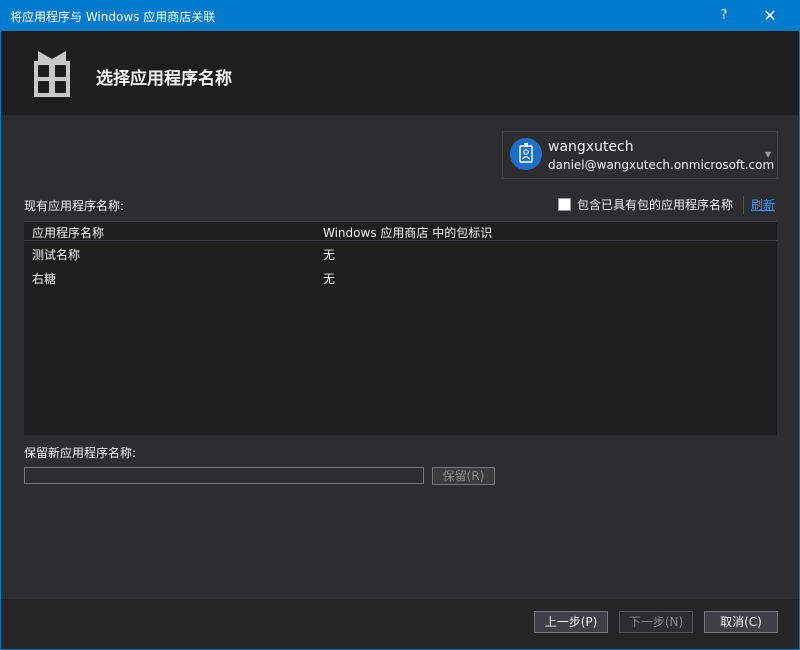  I want to click on reserve-button: 保留(R), so click(463, 476).